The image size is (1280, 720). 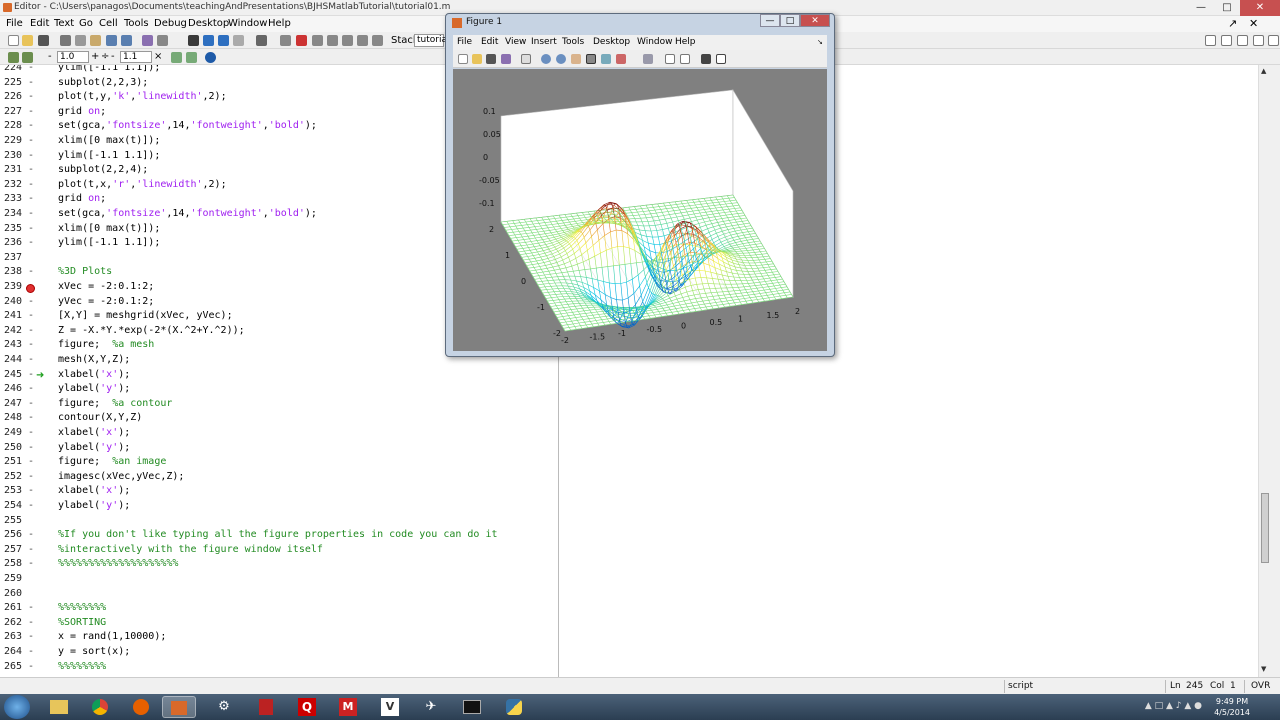 What do you see at coordinates (670, 59) in the screenshot?
I see `colorbar-icon` at bounding box center [670, 59].